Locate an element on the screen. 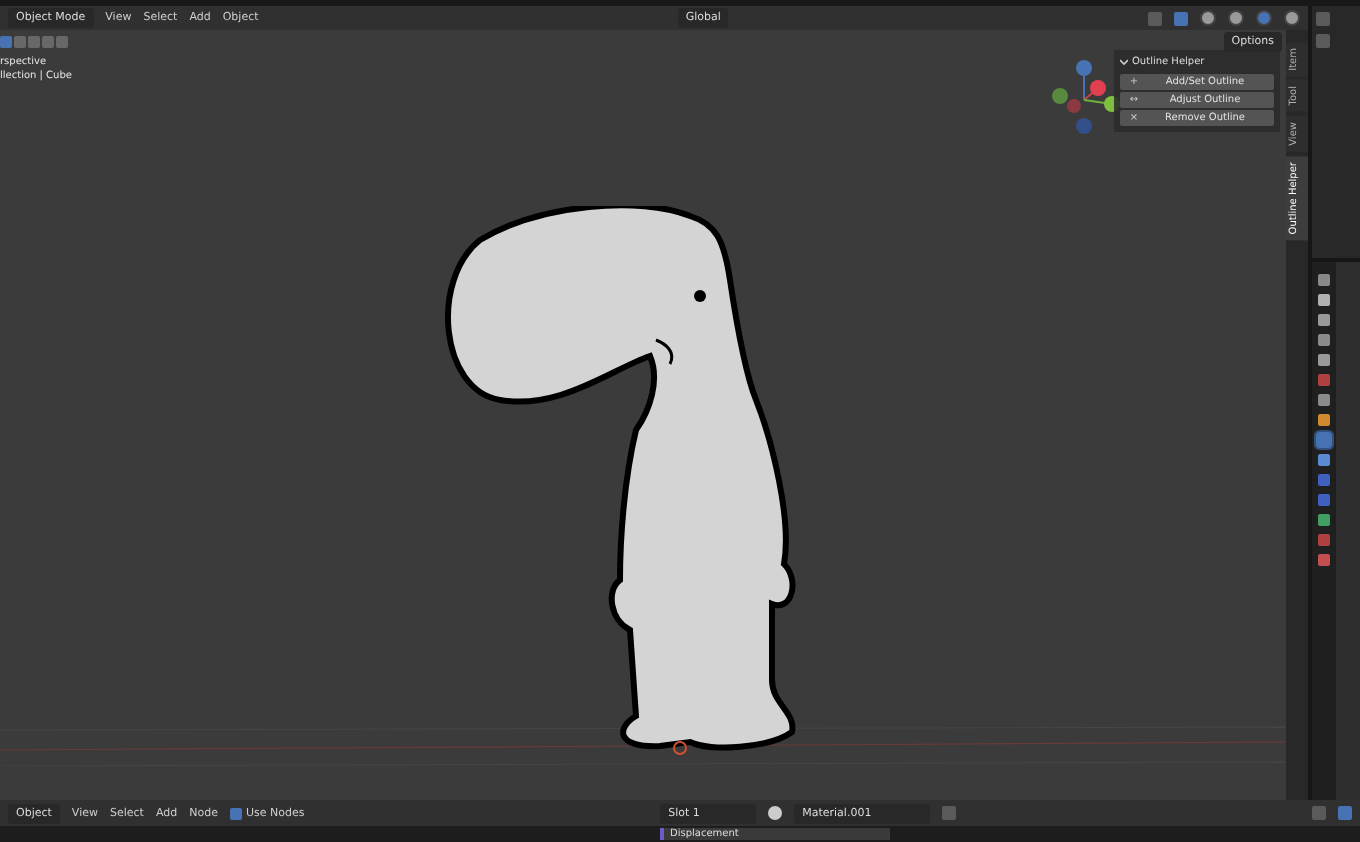 Image resolution: width=1360 pixels, height=842 pixels. material-sphere-icon is located at coordinates (775, 813).